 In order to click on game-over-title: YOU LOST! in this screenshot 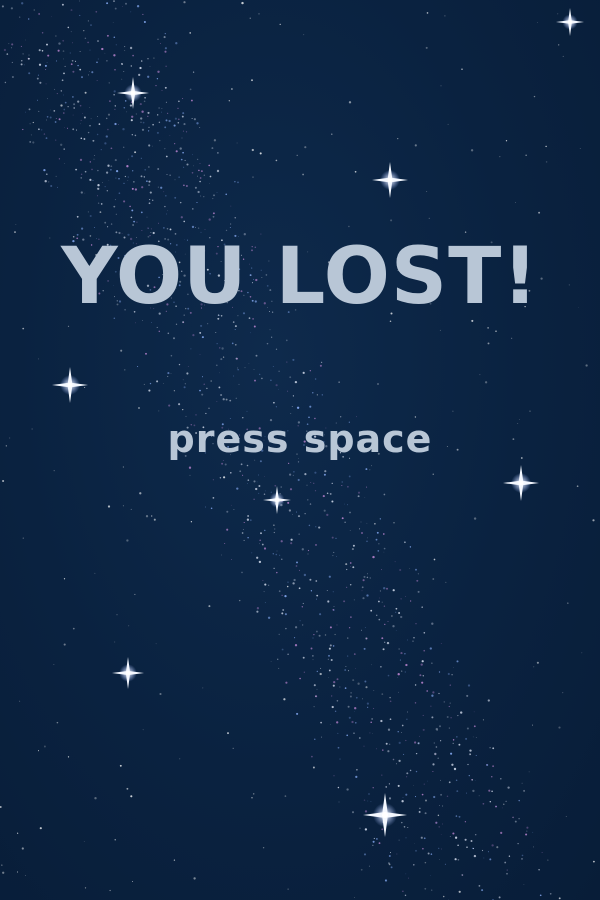, I will do `click(300, 277)`.